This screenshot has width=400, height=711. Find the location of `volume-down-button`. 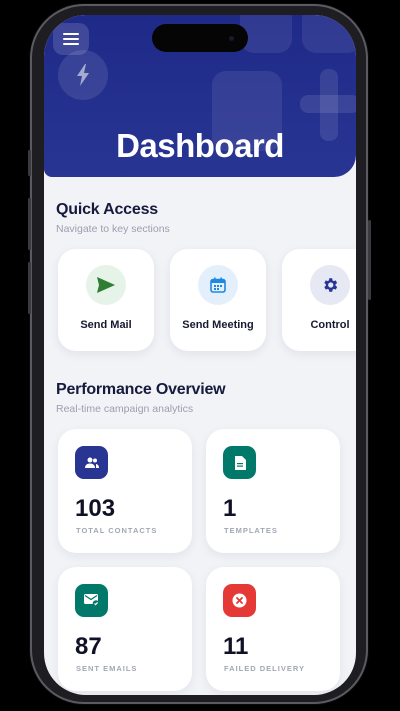

volume-down-button is located at coordinates (29, 288).